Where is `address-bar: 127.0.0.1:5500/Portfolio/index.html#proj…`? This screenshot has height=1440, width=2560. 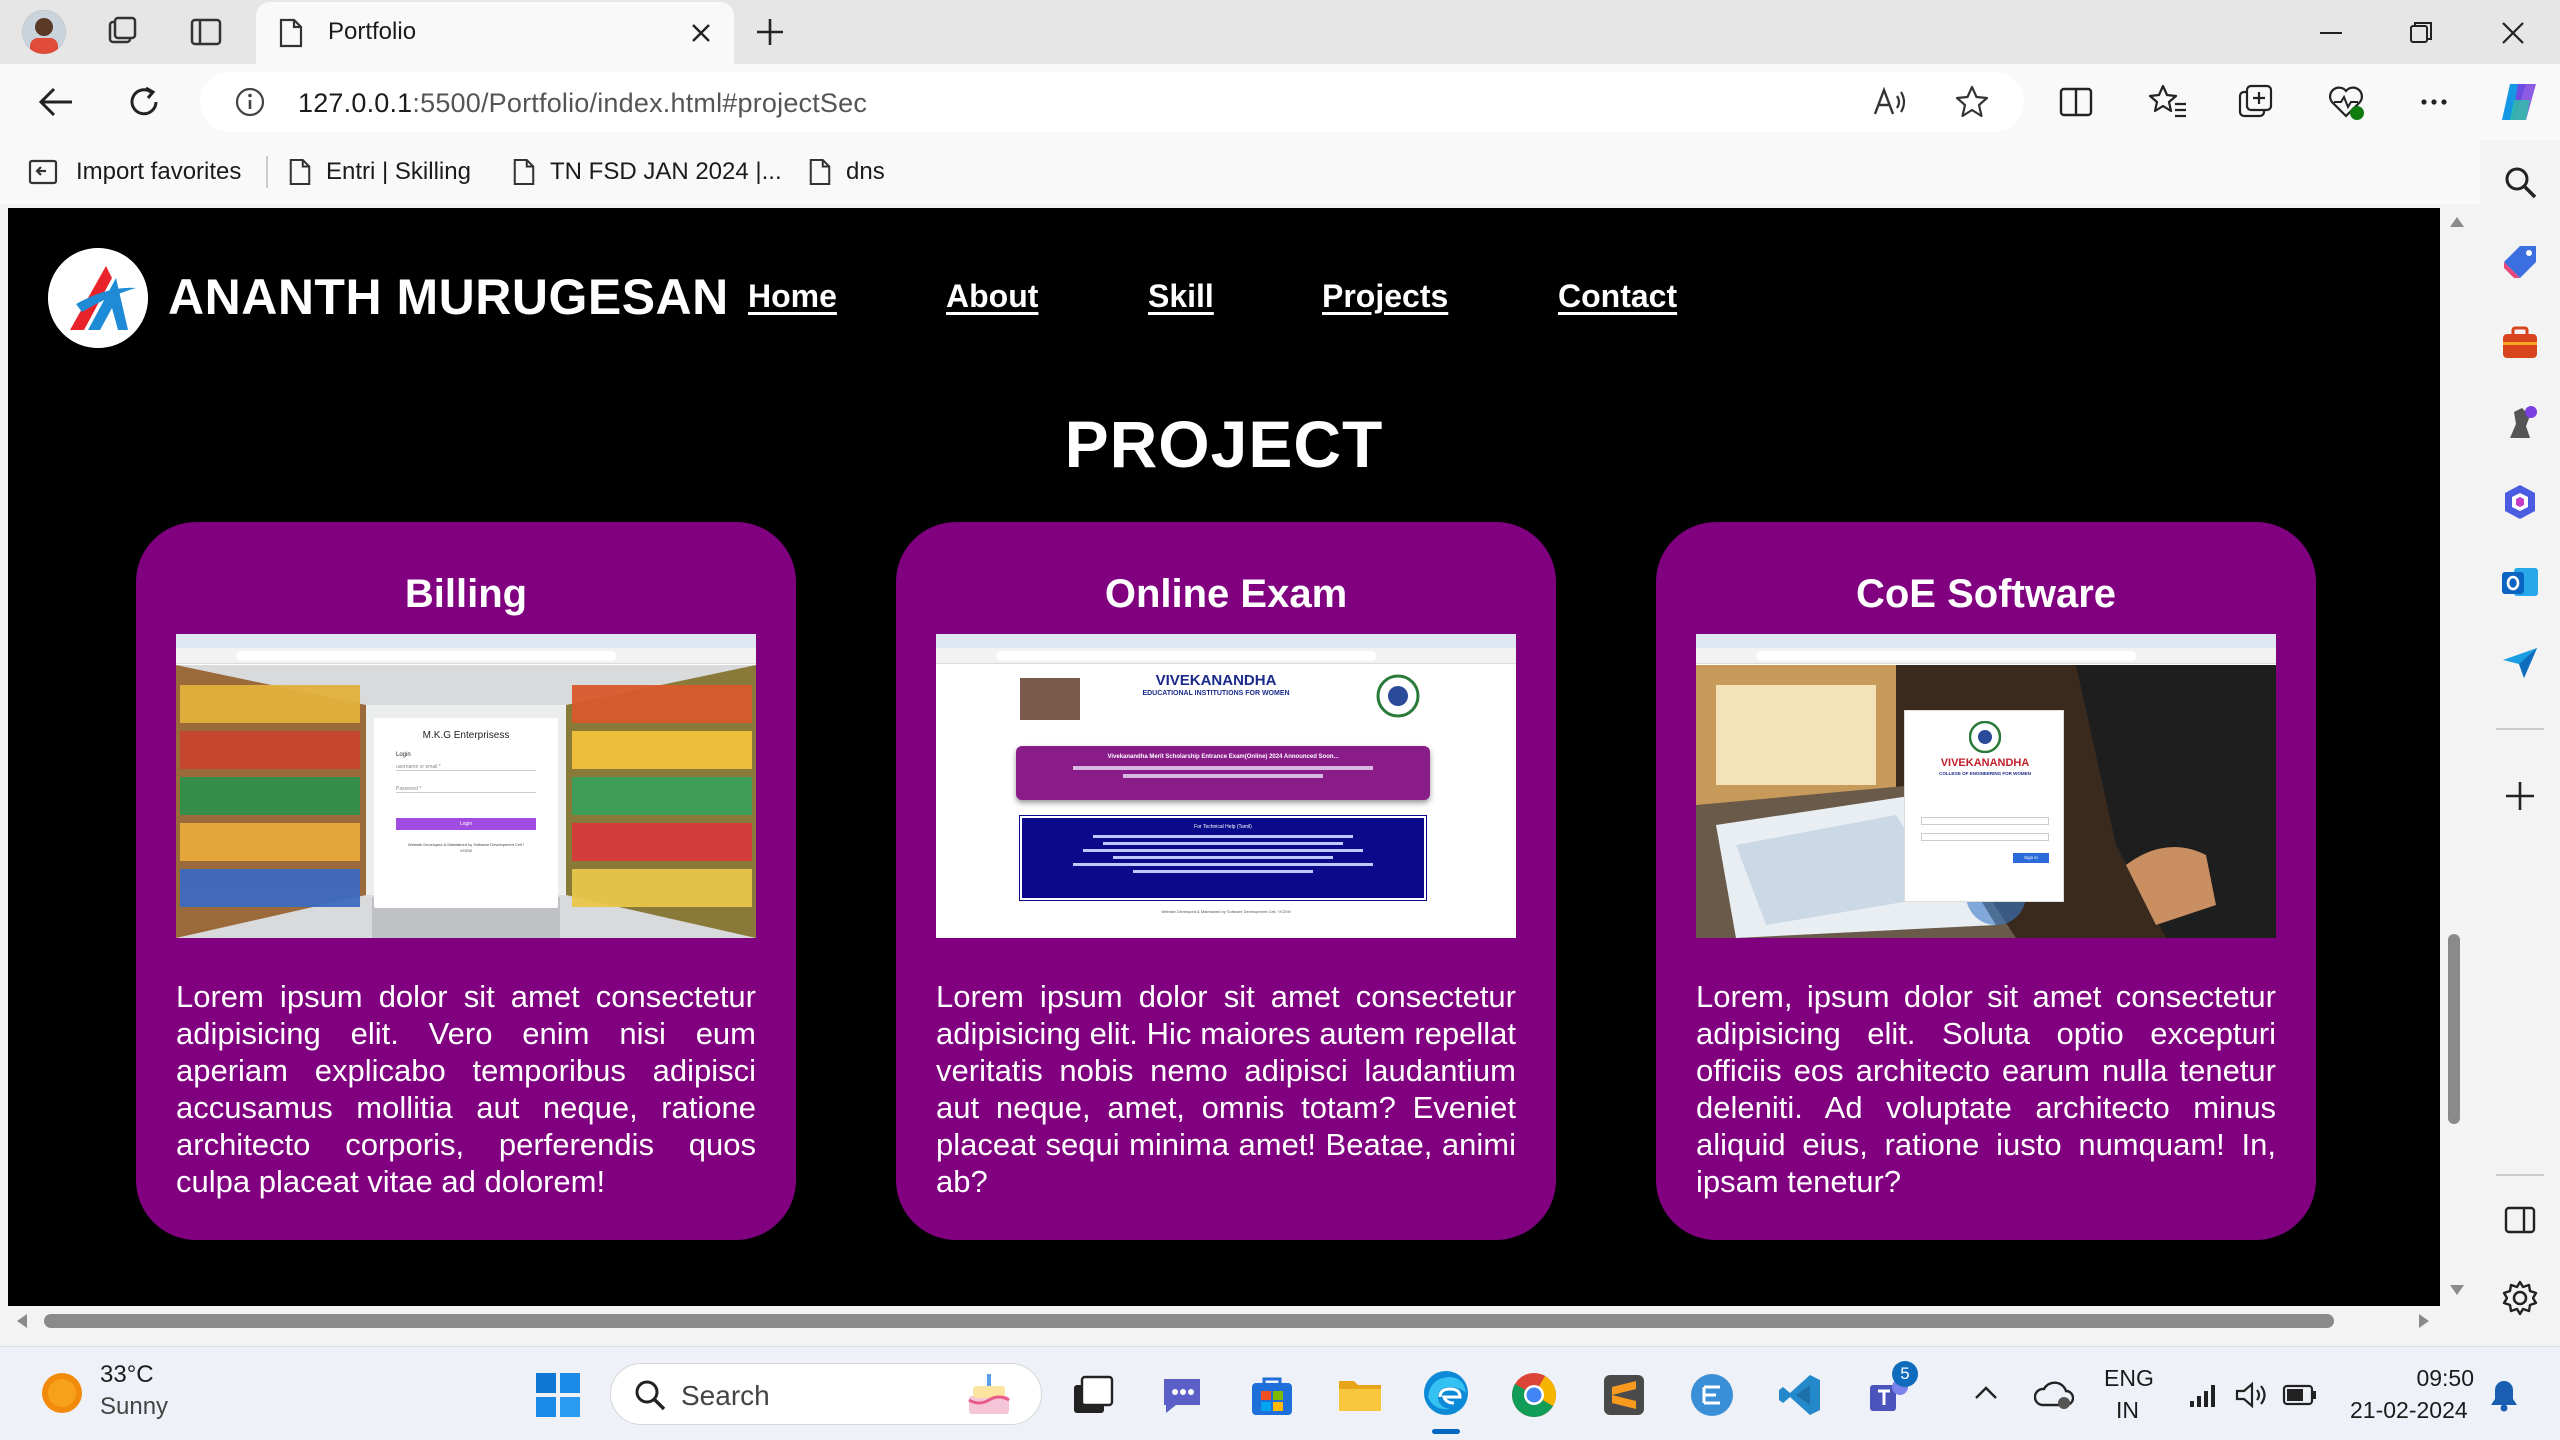 address-bar: 127.0.0.1:5500/Portfolio/index.html#proj… is located at coordinates (1112, 102).